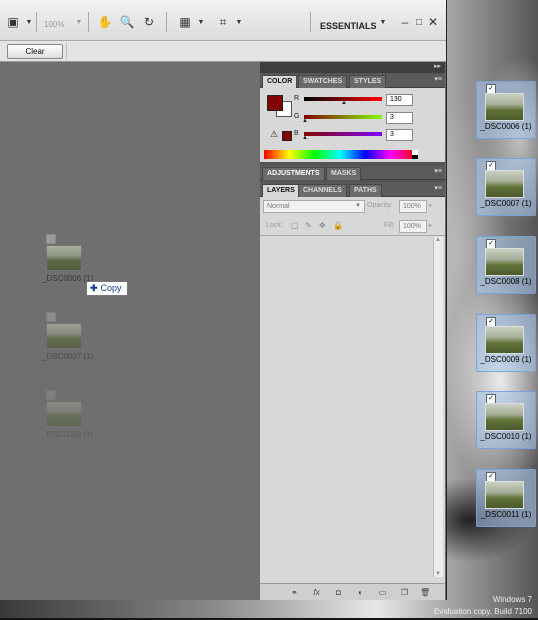 The height and width of the screenshot is (620, 538). What do you see at coordinates (68, 434) in the screenshot?
I see `ghost-label: _DSC0008 (1)` at bounding box center [68, 434].